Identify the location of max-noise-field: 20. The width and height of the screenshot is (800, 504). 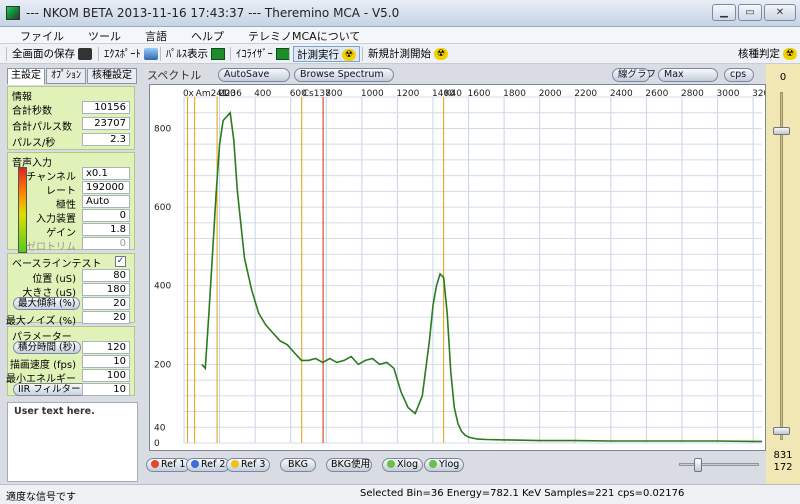
(106, 317).